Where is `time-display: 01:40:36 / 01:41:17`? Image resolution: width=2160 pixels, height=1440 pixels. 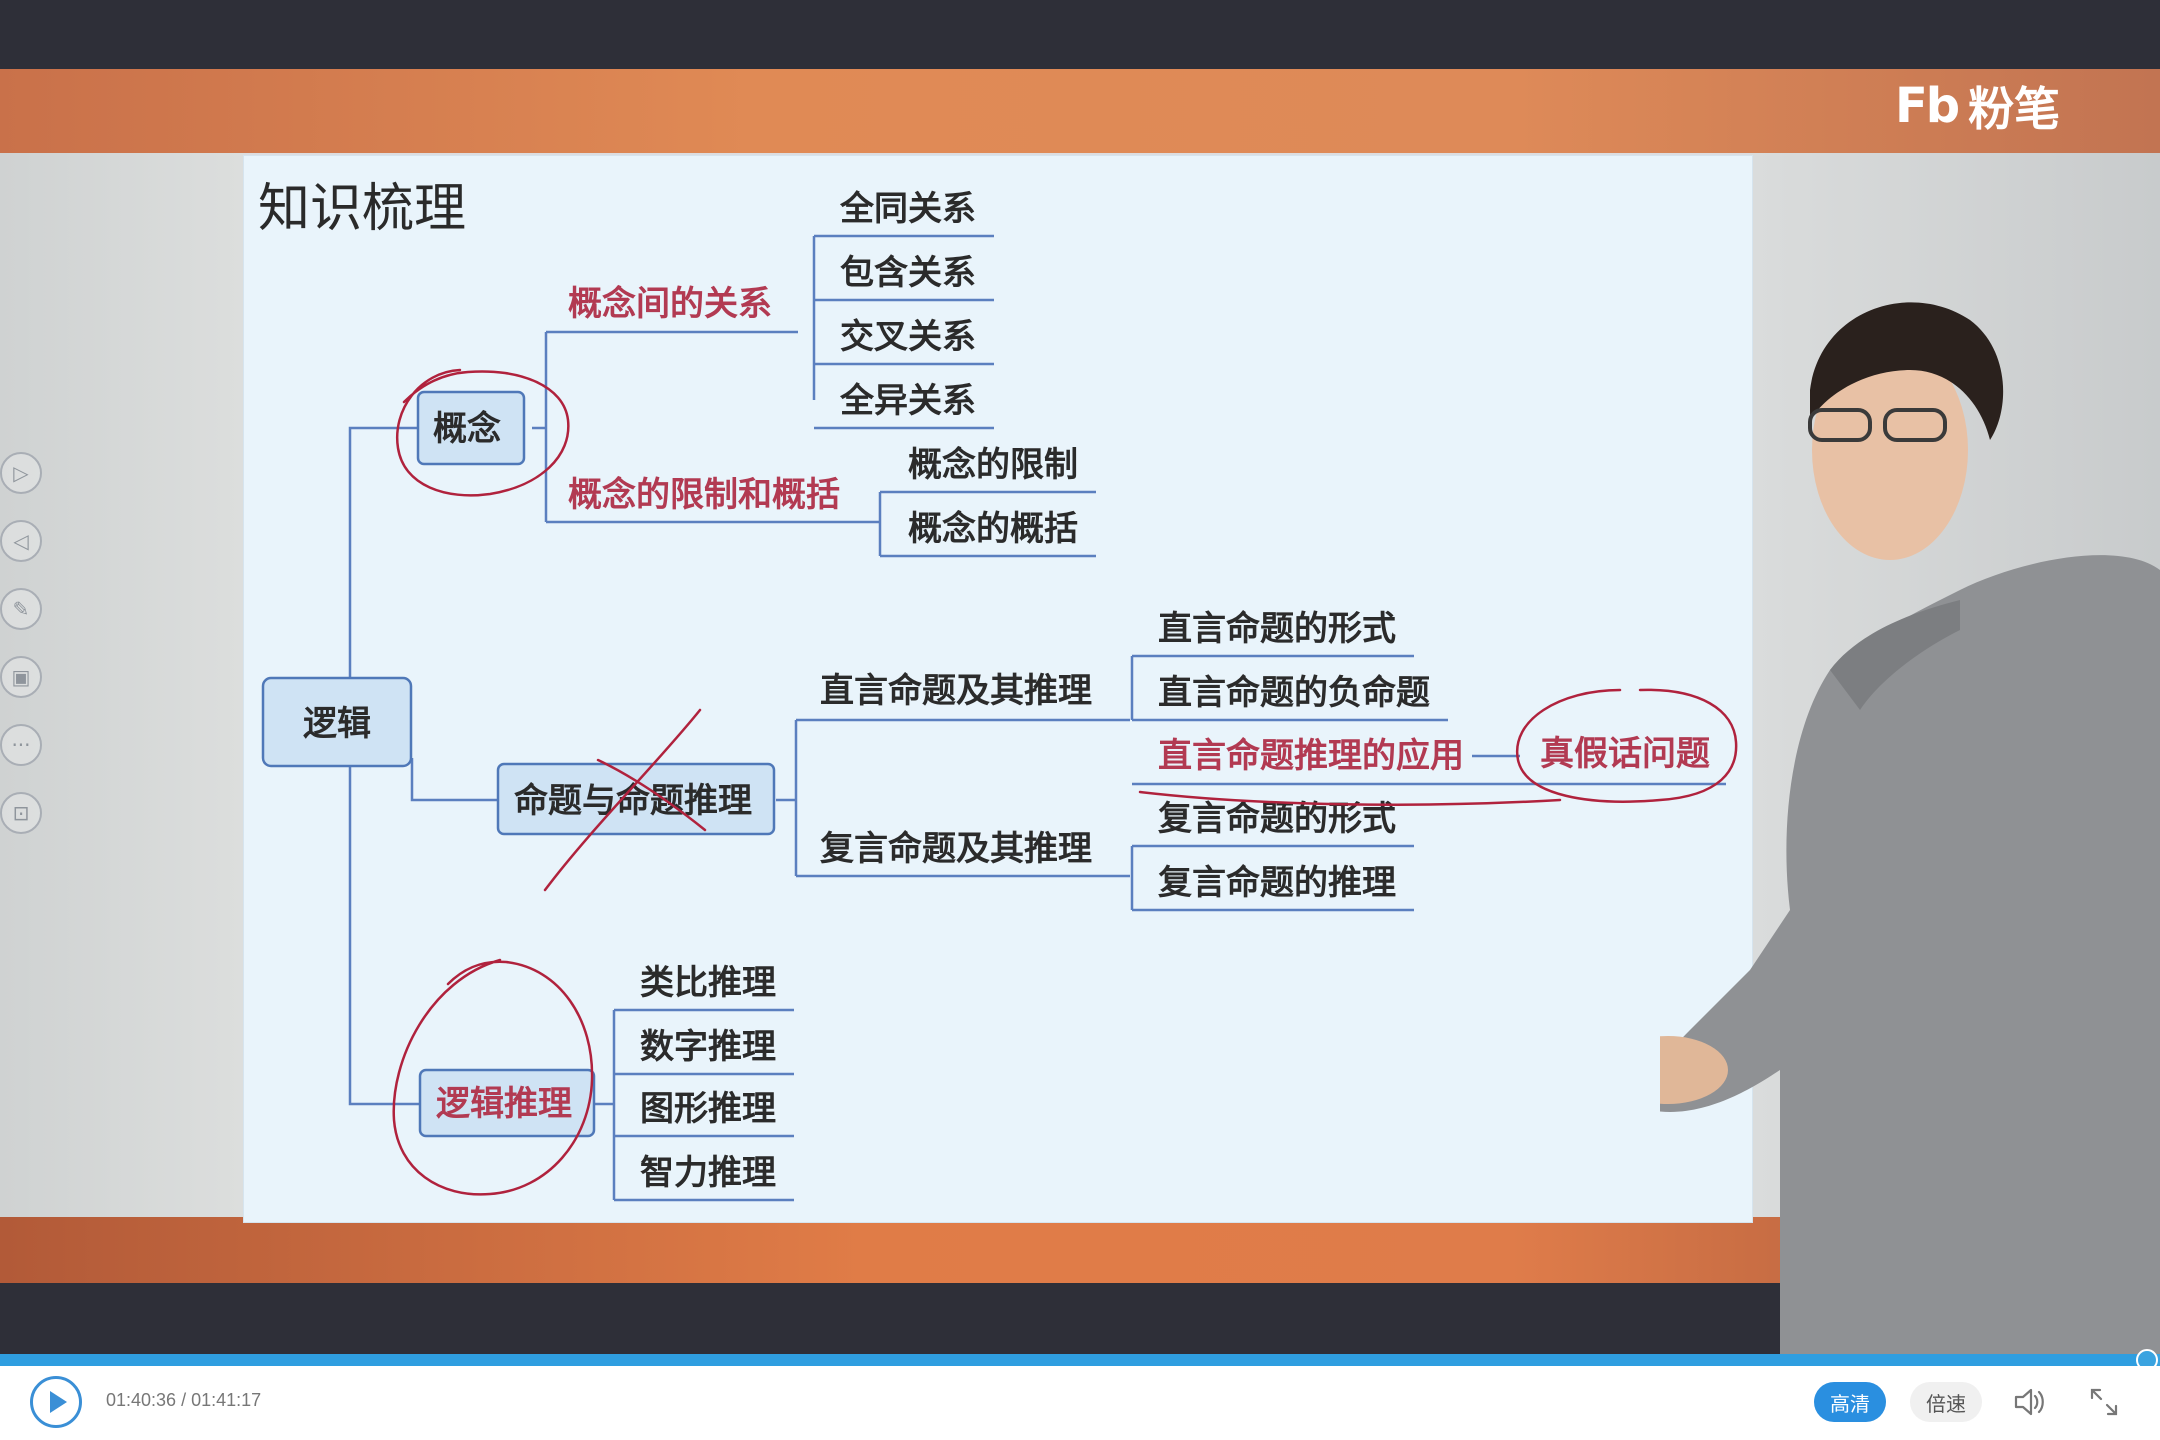
time-display: 01:40:36 / 01:41:17 is located at coordinates (183, 1400).